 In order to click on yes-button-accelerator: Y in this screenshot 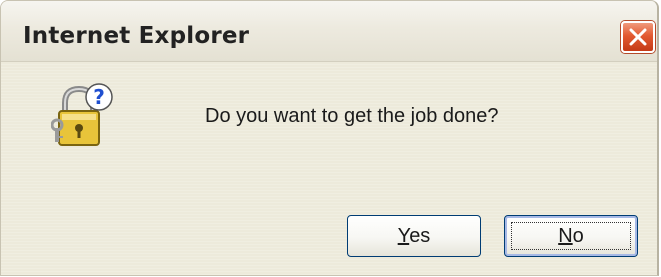, I will do `click(403, 236)`.